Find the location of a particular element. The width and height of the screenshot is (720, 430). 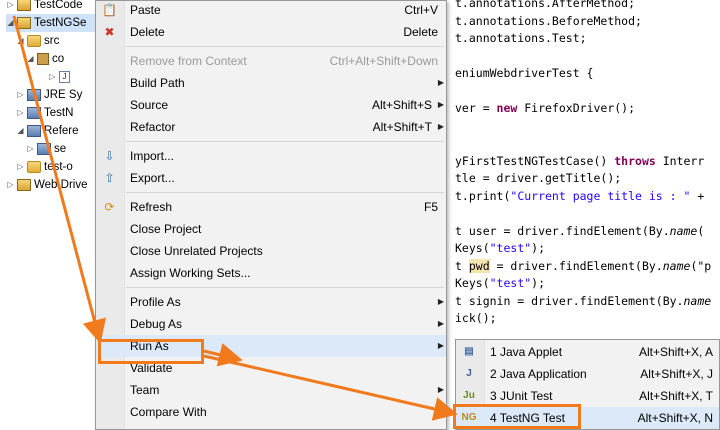

tree-item: ▷ J is located at coordinates (72, 77).